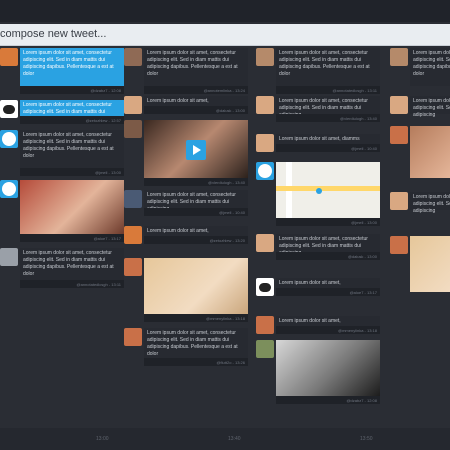 This screenshot has width=450, height=450. Describe the element at coordinates (328, 139) in the screenshot. I see `tweet-text: Lorem ipsum dolor sit amet, diamms` at that location.